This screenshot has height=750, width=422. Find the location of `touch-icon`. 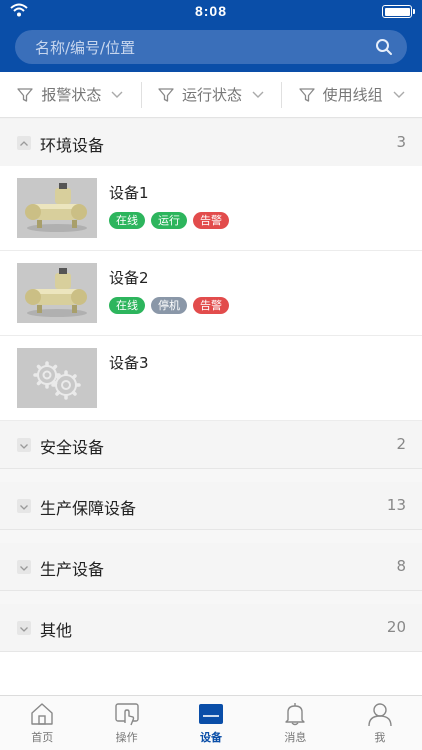

touch-icon is located at coordinates (126, 714).